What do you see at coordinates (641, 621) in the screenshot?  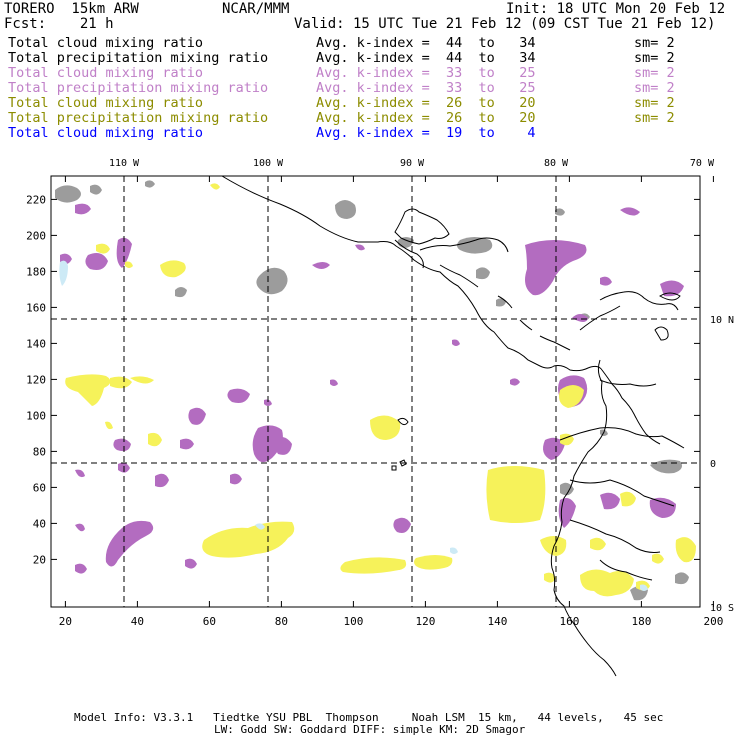 I see `x-tick-label: 180` at bounding box center [641, 621].